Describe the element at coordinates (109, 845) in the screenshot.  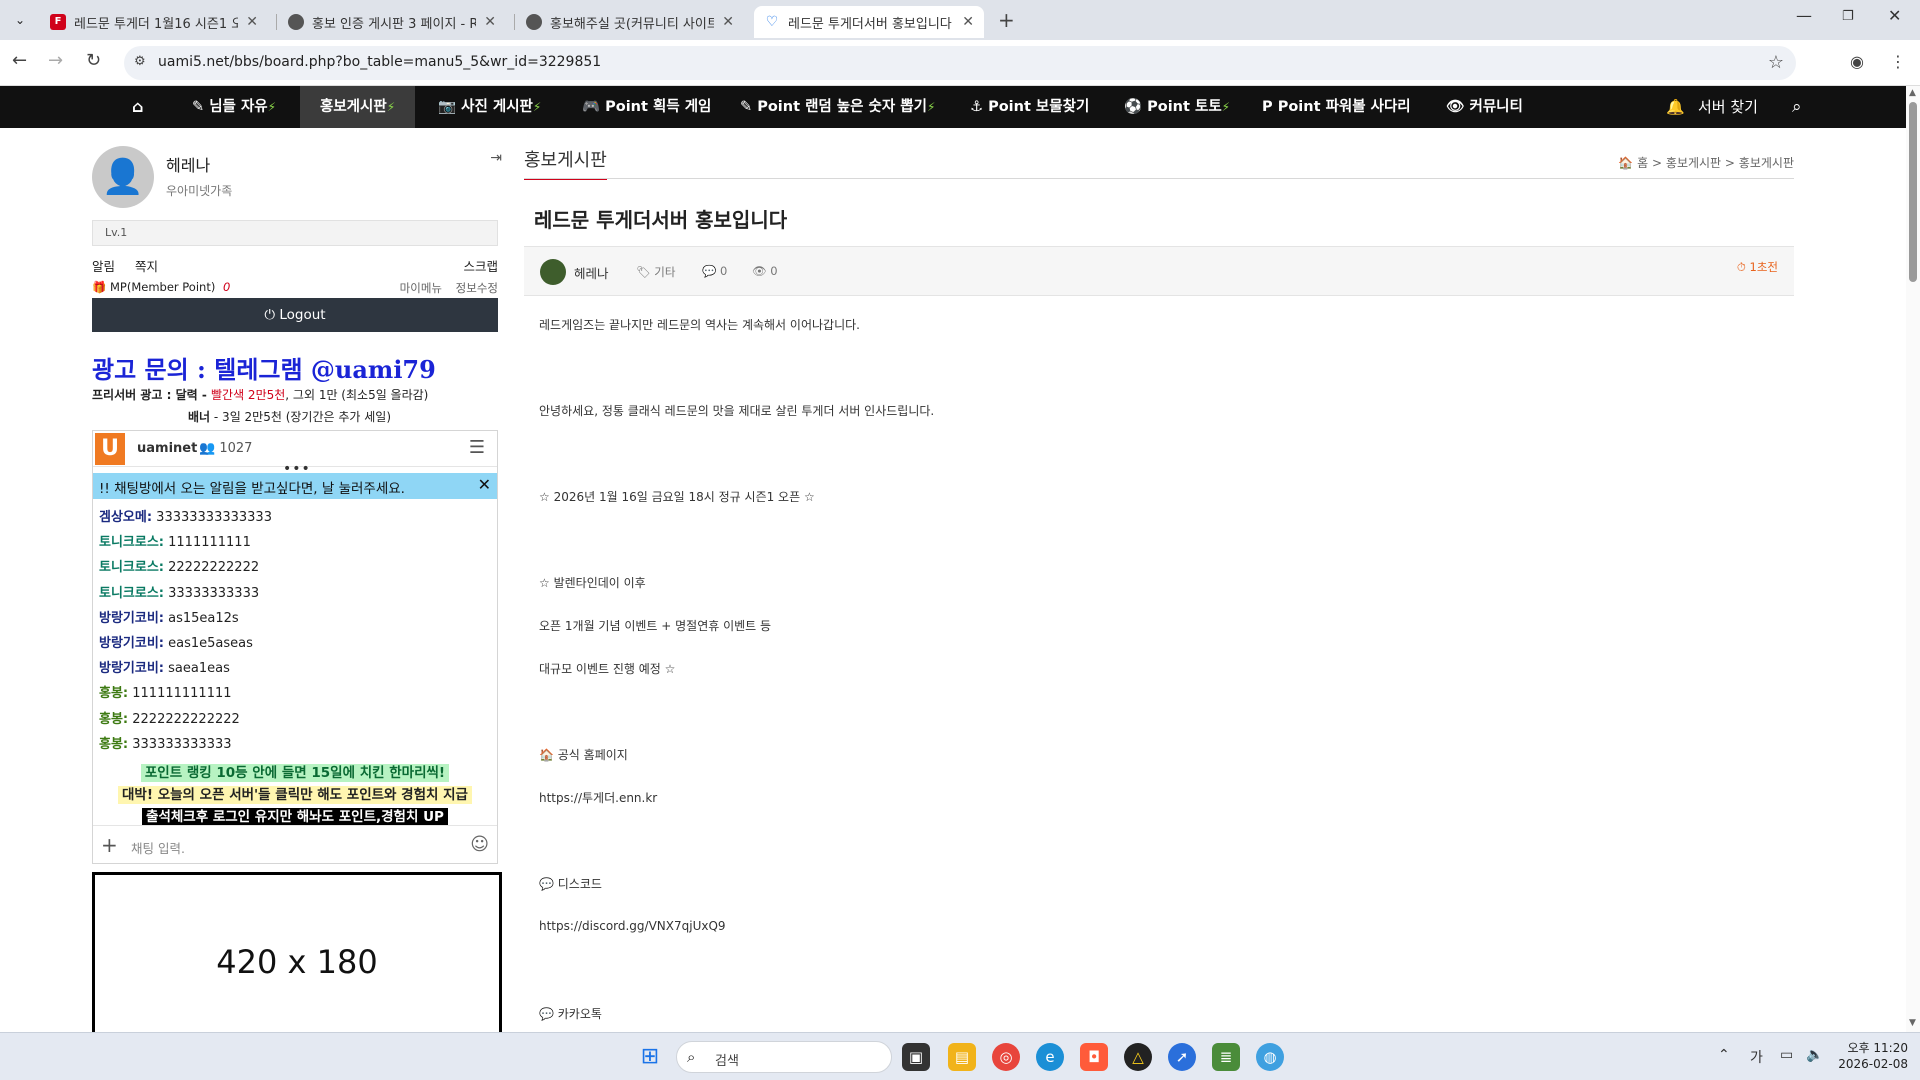
I see `plus-icon: +` at that location.